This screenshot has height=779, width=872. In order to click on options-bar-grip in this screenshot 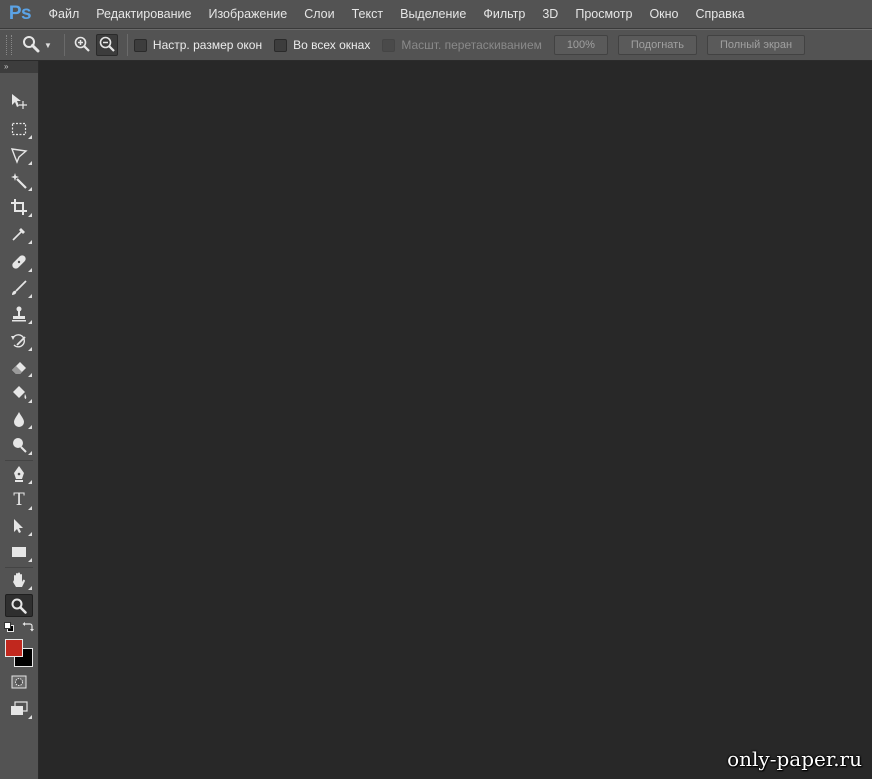, I will do `click(9, 45)`.